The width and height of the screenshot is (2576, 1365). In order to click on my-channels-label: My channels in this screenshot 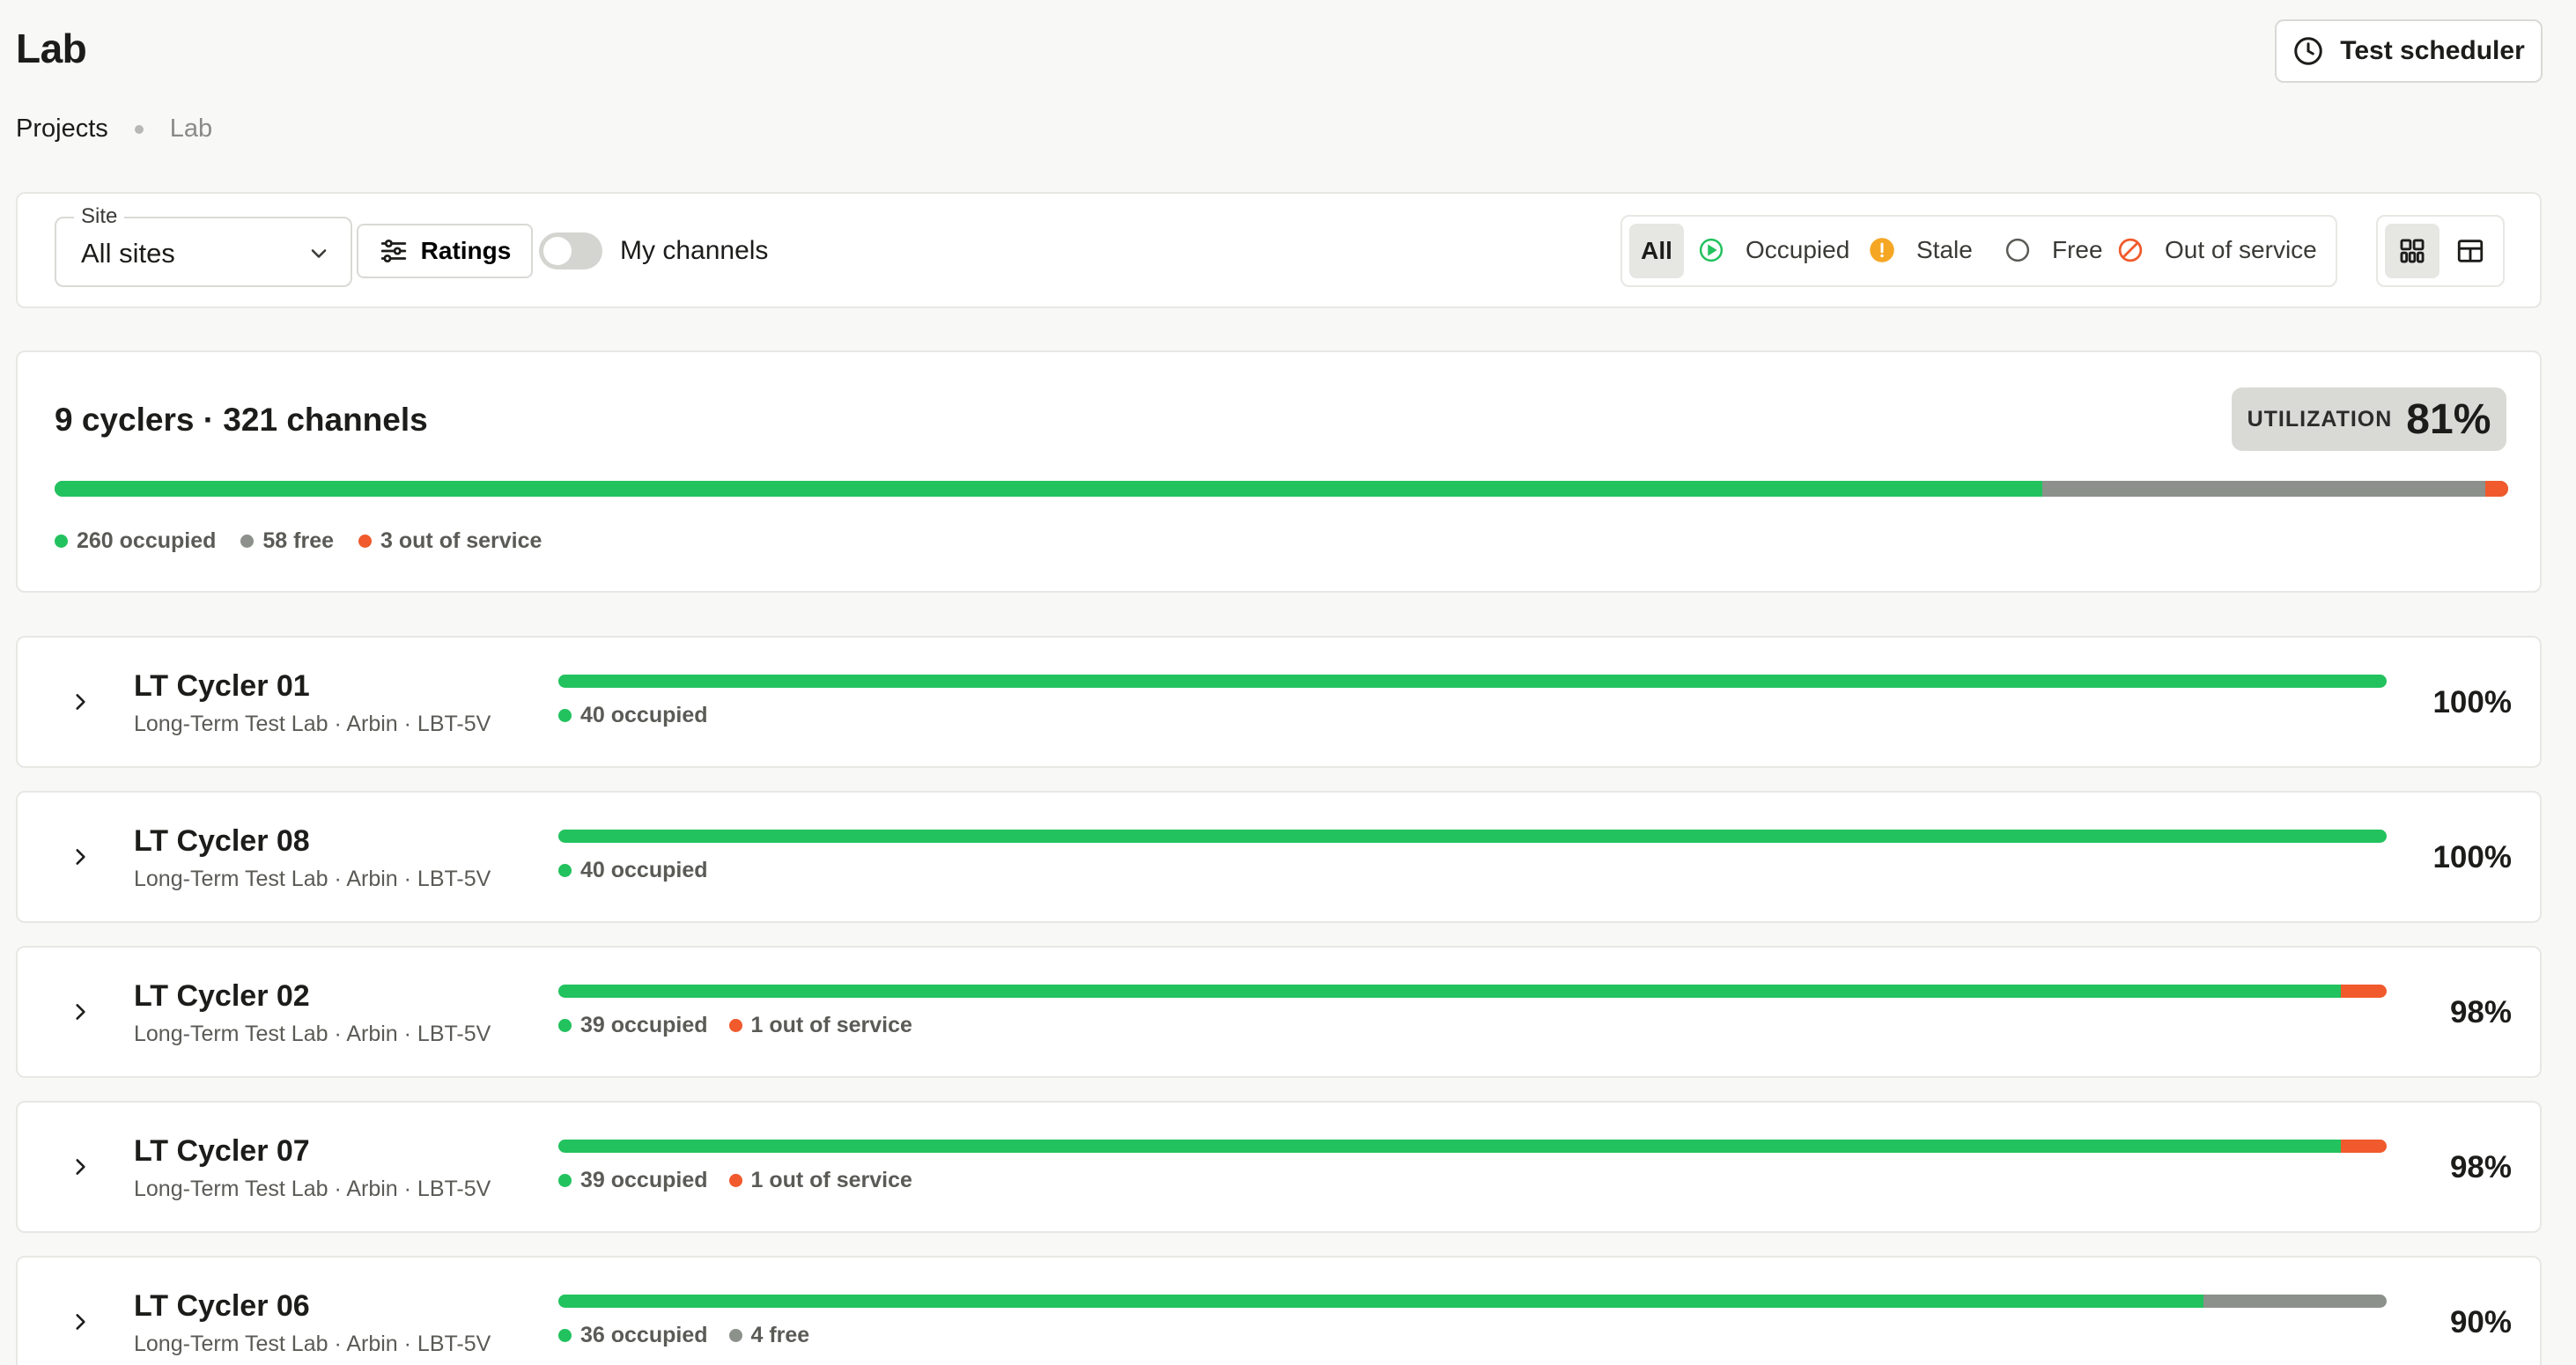, I will do `click(694, 251)`.